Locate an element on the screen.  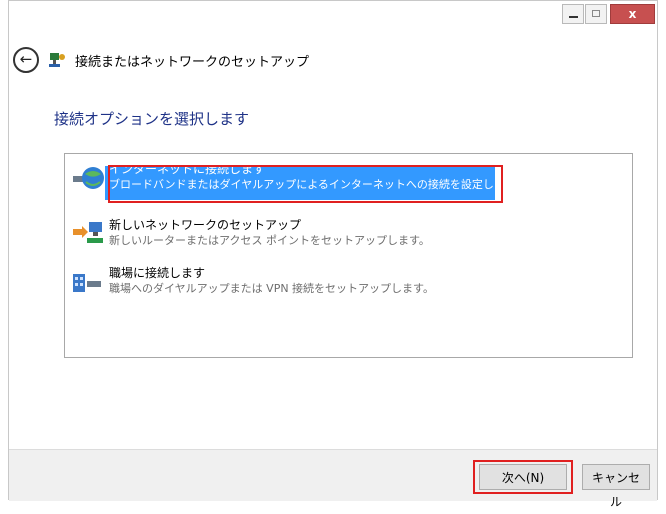
footer-bar: 次へ(N) キャンセル is located at coordinates (333, 479).